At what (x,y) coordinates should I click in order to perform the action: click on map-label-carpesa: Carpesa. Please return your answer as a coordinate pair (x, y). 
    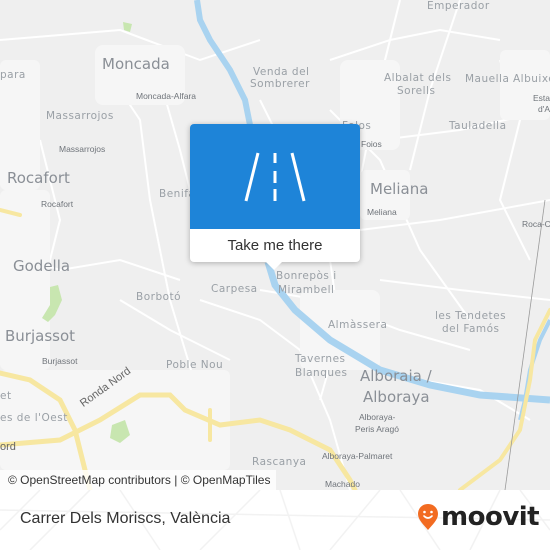
    Looking at the image, I should click on (234, 289).